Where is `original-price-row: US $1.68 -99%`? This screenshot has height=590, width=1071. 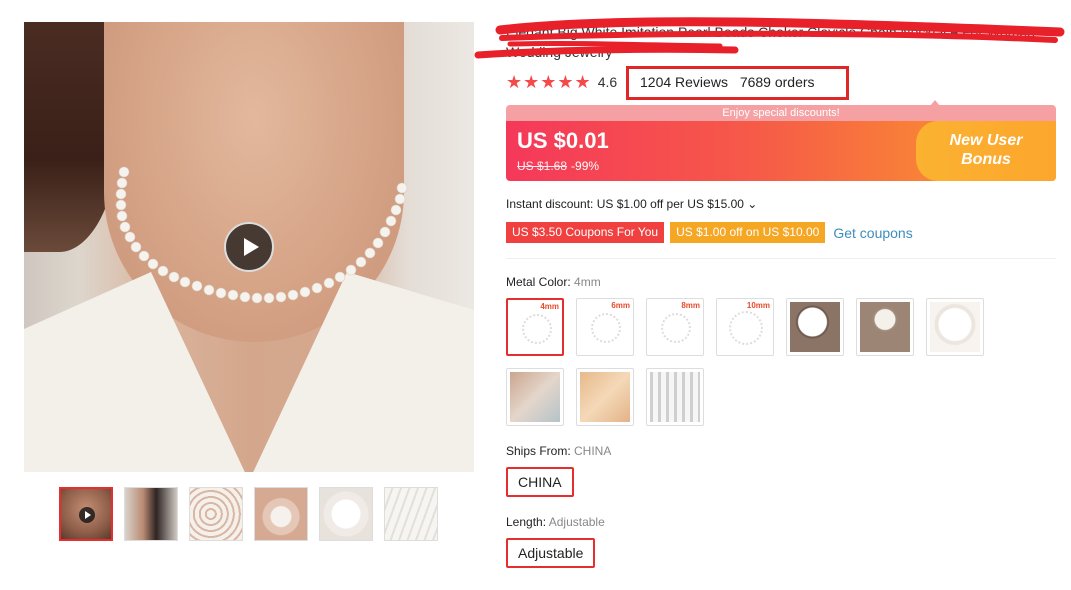 original-price-row: US $1.68 -99% is located at coordinates (558, 166).